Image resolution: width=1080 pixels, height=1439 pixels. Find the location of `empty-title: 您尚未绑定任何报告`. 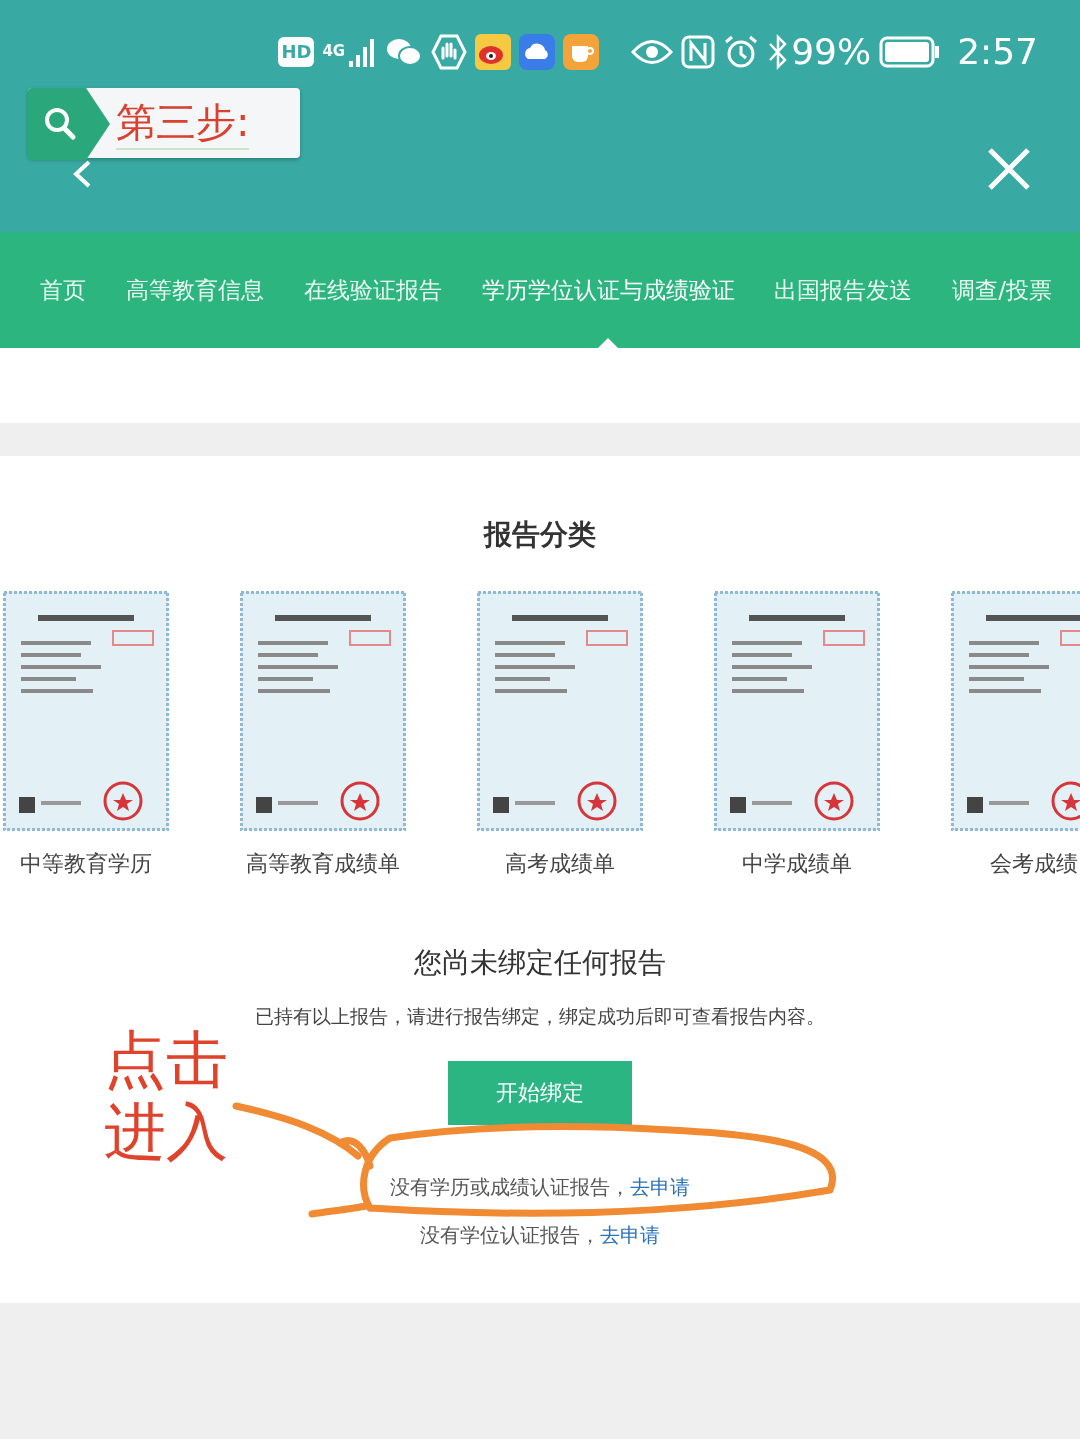

empty-title: 您尚未绑定任何报告 is located at coordinates (540, 963).